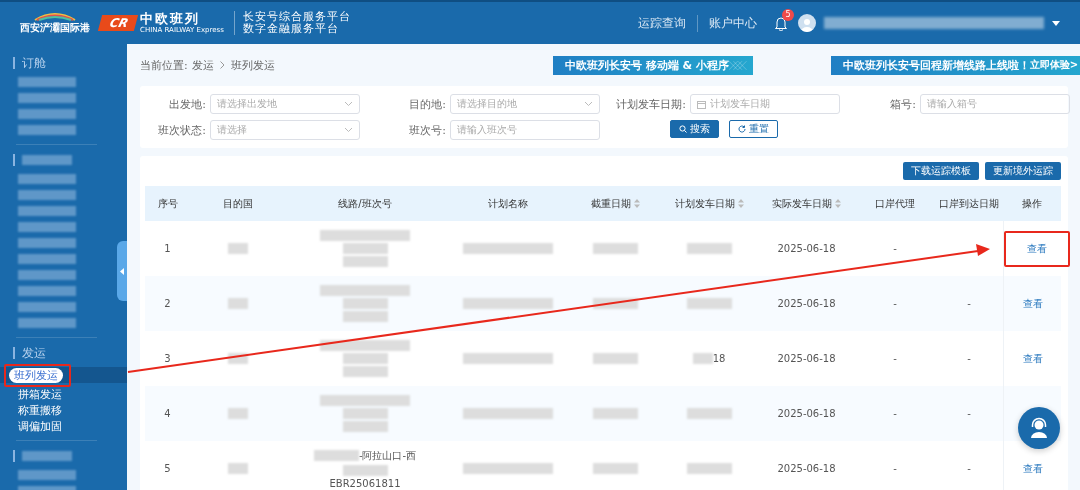 This screenshot has height=490, width=1080. Describe the element at coordinates (941, 171) in the screenshot. I see `toolbar-button: 下载运踪模板` at that location.